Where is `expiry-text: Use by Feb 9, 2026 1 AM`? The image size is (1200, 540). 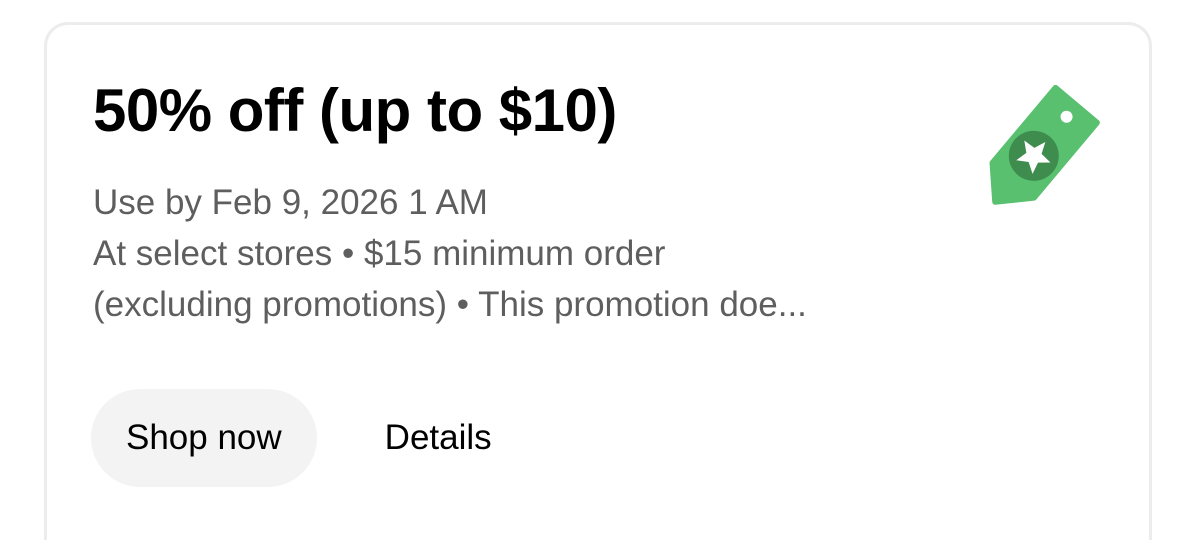
expiry-text: Use by Feb 9, 2026 1 AM is located at coordinates (290, 202).